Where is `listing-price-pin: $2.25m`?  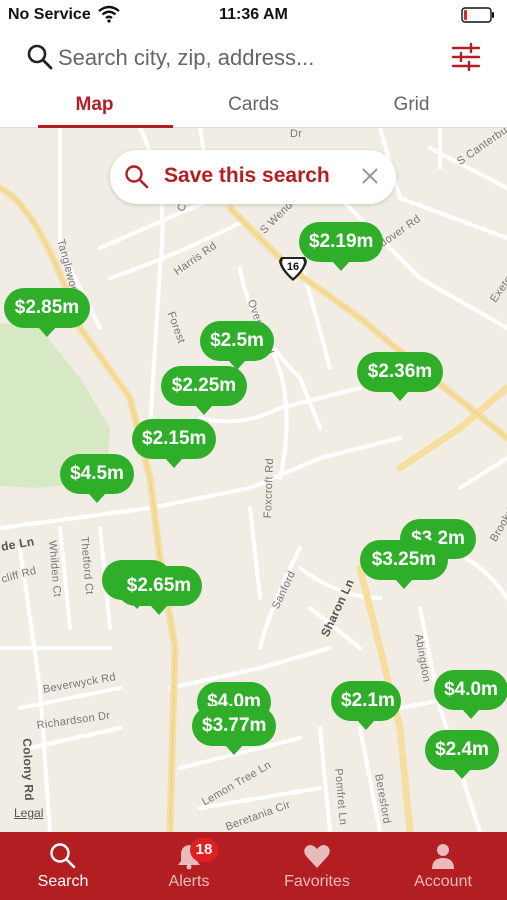 listing-price-pin: $2.25m is located at coordinates (204, 390).